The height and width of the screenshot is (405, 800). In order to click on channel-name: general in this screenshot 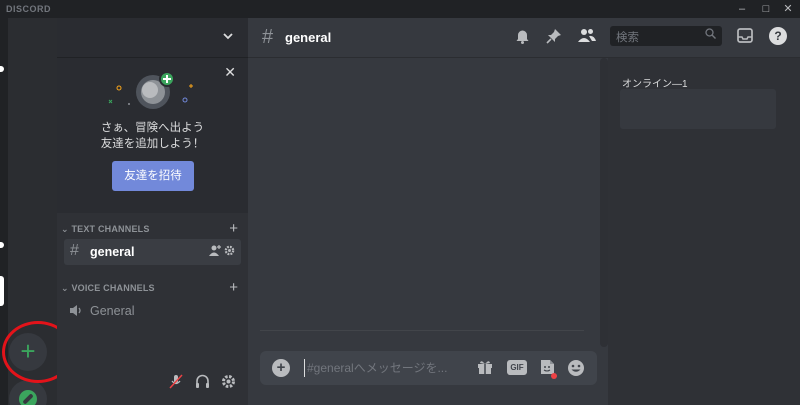, I will do `click(112, 252)`.